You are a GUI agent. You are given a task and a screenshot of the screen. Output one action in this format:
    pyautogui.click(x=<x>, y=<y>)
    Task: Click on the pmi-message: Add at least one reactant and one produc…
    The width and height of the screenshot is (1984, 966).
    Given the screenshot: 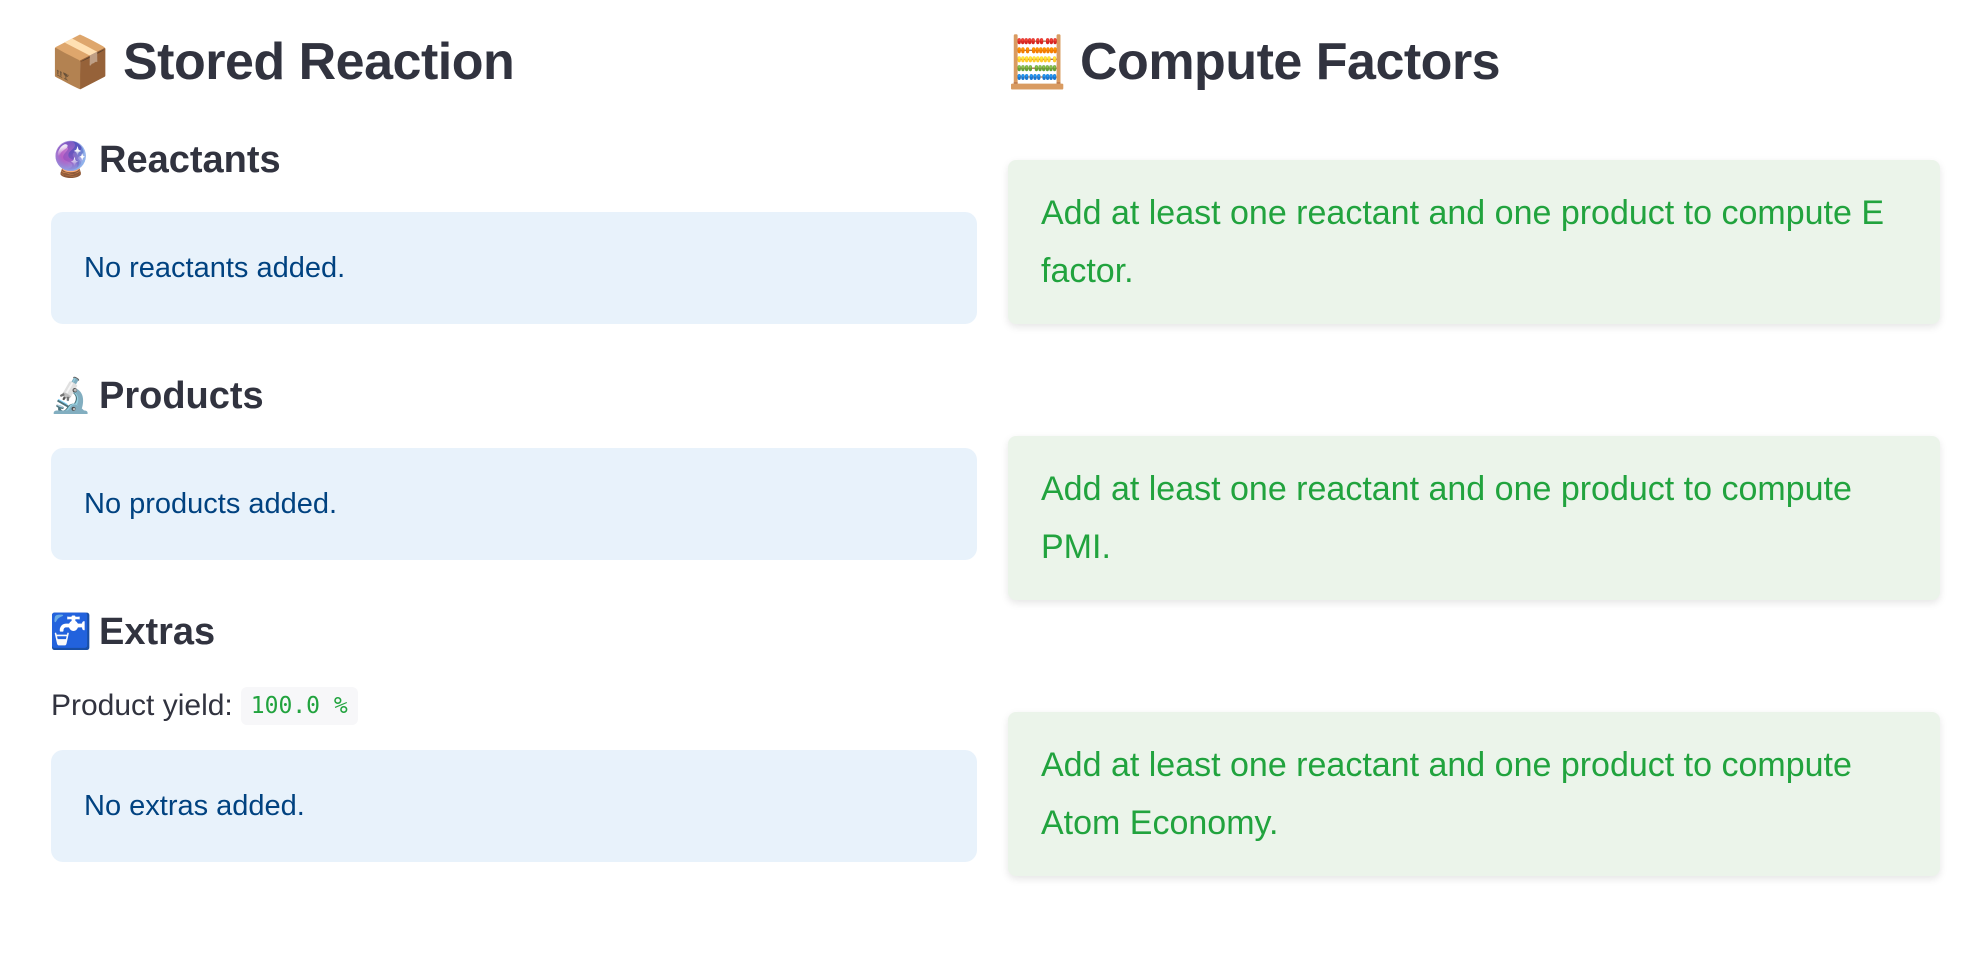 What is the action you would take?
    pyautogui.click(x=1446, y=518)
    